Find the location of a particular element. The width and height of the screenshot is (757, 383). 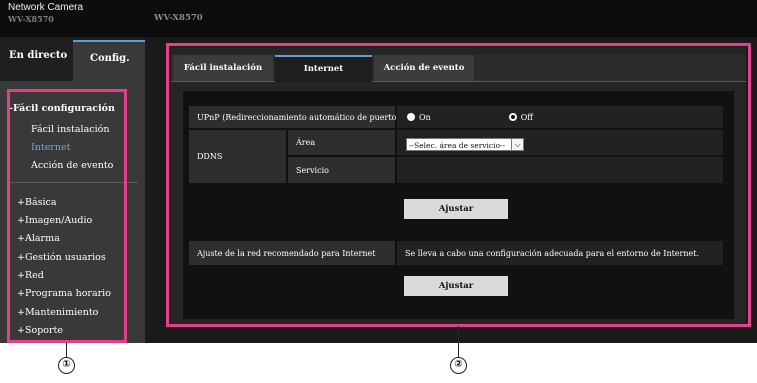

tab-live: En directo is located at coordinates (38, 55).